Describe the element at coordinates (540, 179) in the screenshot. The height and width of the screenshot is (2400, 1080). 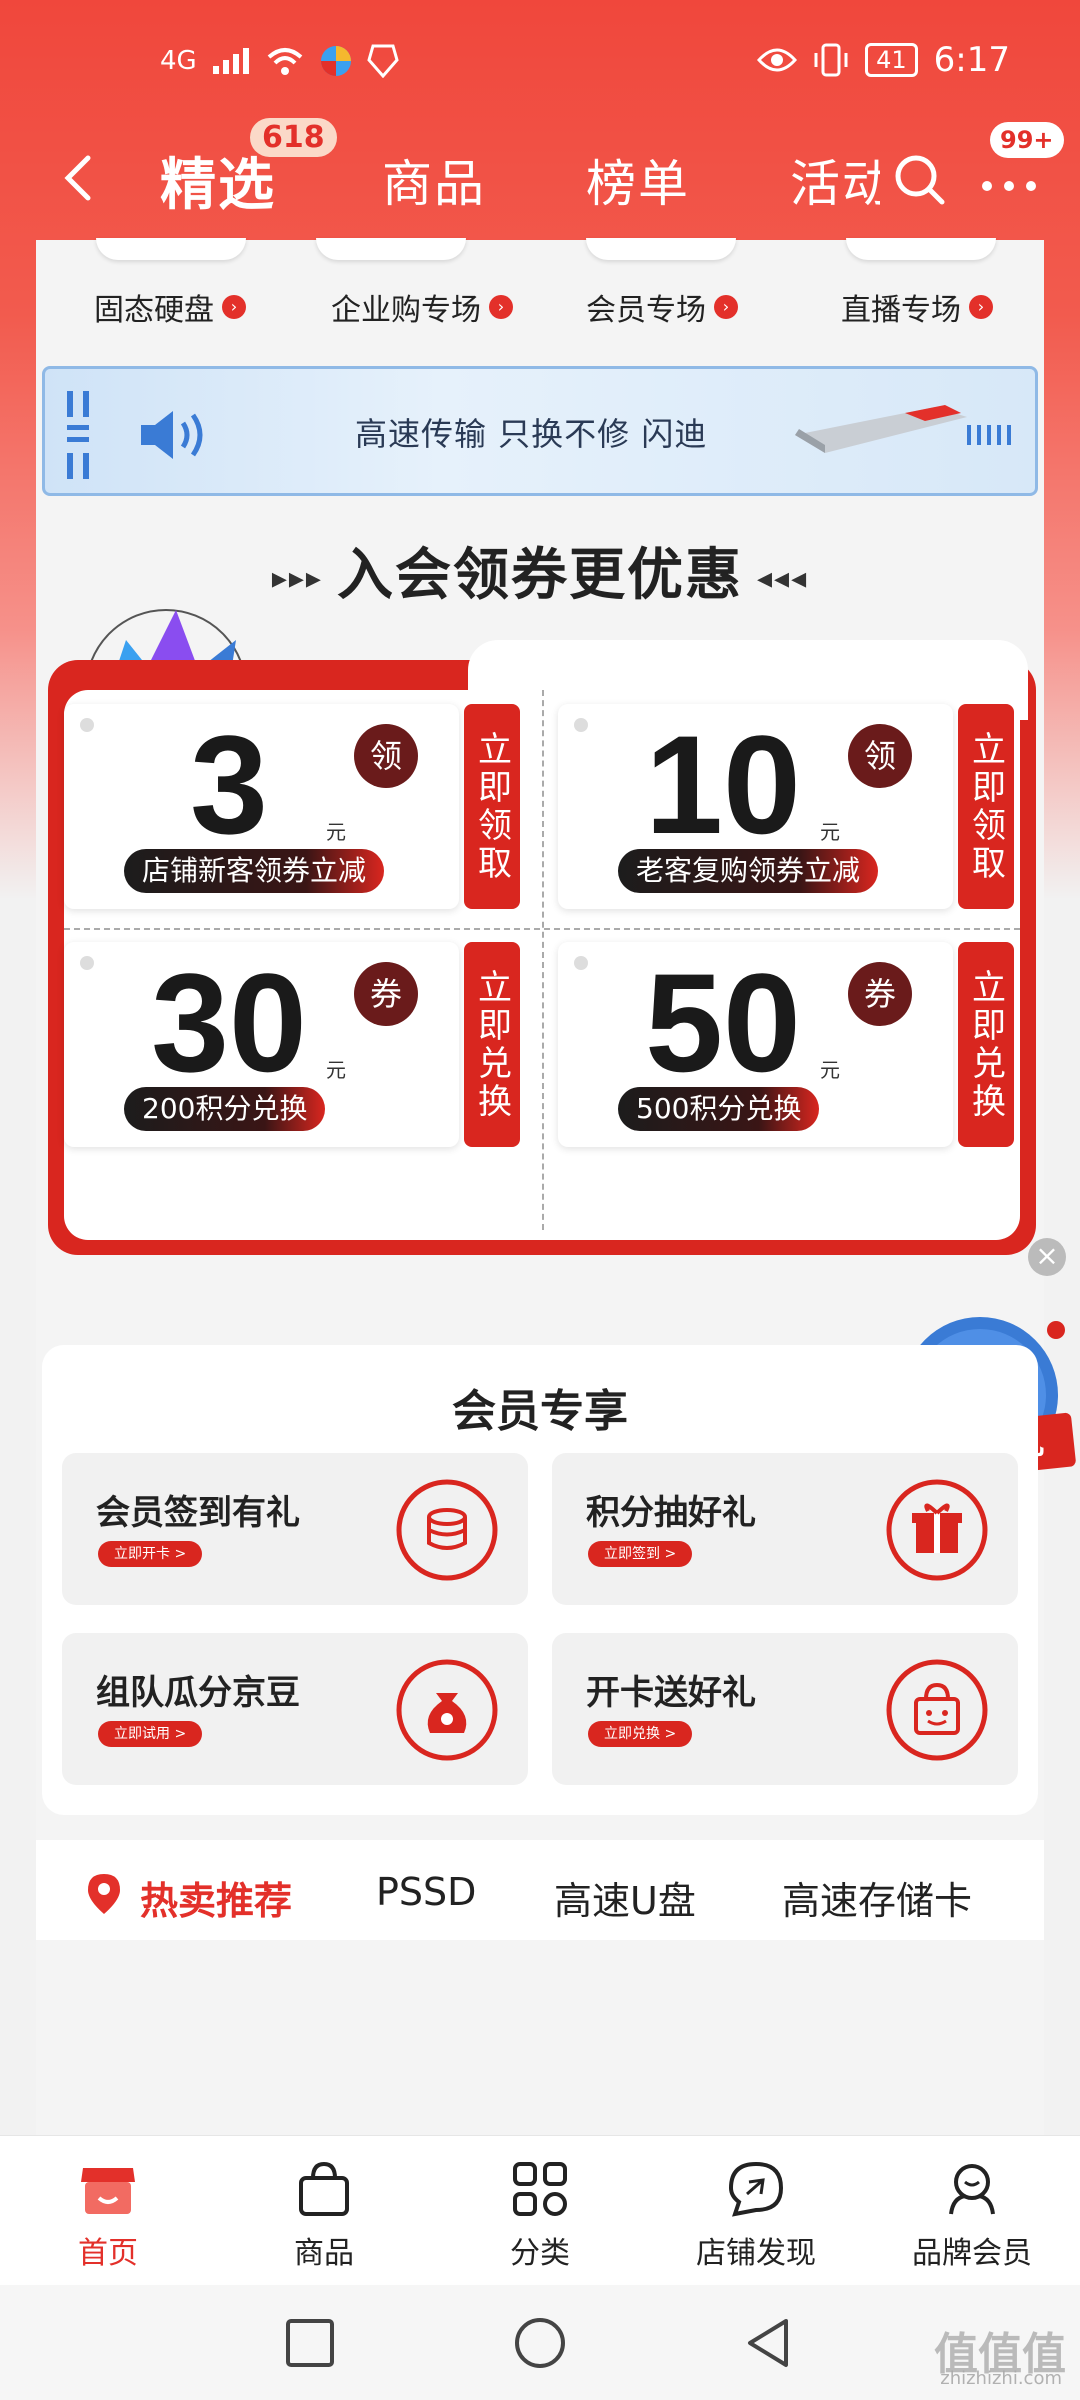
I see `top-nav: 精选 618 商品 榜单 活动 99+` at that location.